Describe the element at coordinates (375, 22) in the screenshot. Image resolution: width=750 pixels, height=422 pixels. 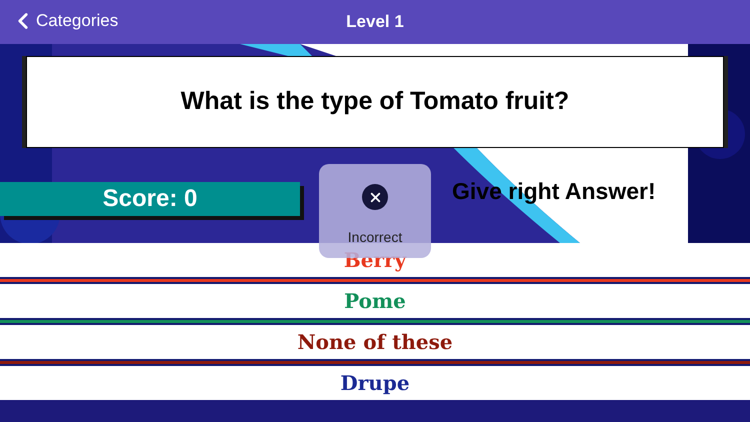
I see `screen-title: Level 1` at that location.